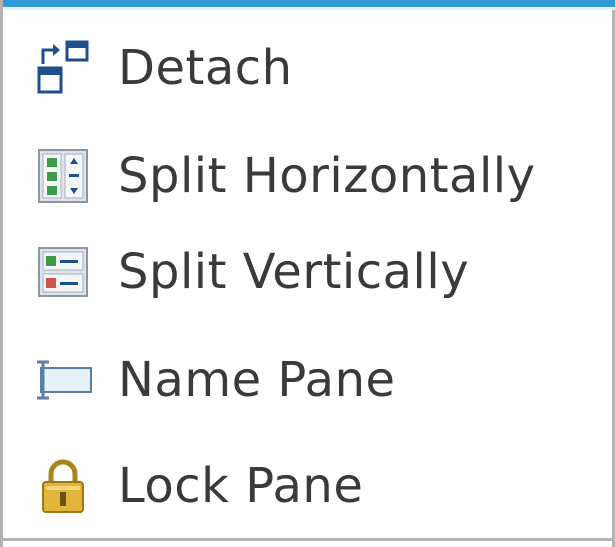  I want to click on menu-bottom-separator, so click(309, 539).